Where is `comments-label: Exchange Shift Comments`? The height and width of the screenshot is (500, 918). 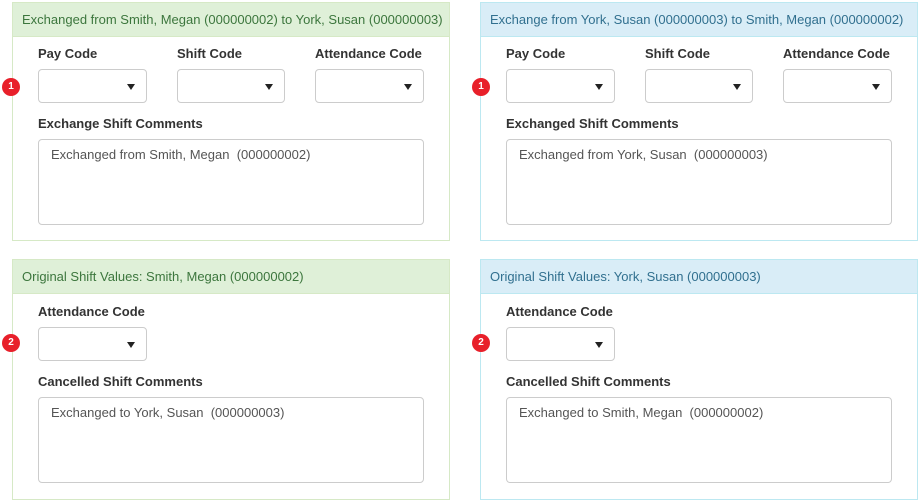 comments-label: Exchange Shift Comments is located at coordinates (120, 123).